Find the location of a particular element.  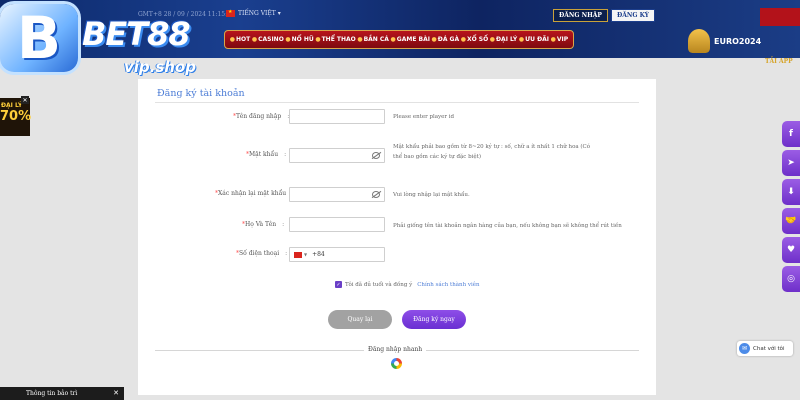

register-button: ĐĂNG KÝ is located at coordinates (633, 15).